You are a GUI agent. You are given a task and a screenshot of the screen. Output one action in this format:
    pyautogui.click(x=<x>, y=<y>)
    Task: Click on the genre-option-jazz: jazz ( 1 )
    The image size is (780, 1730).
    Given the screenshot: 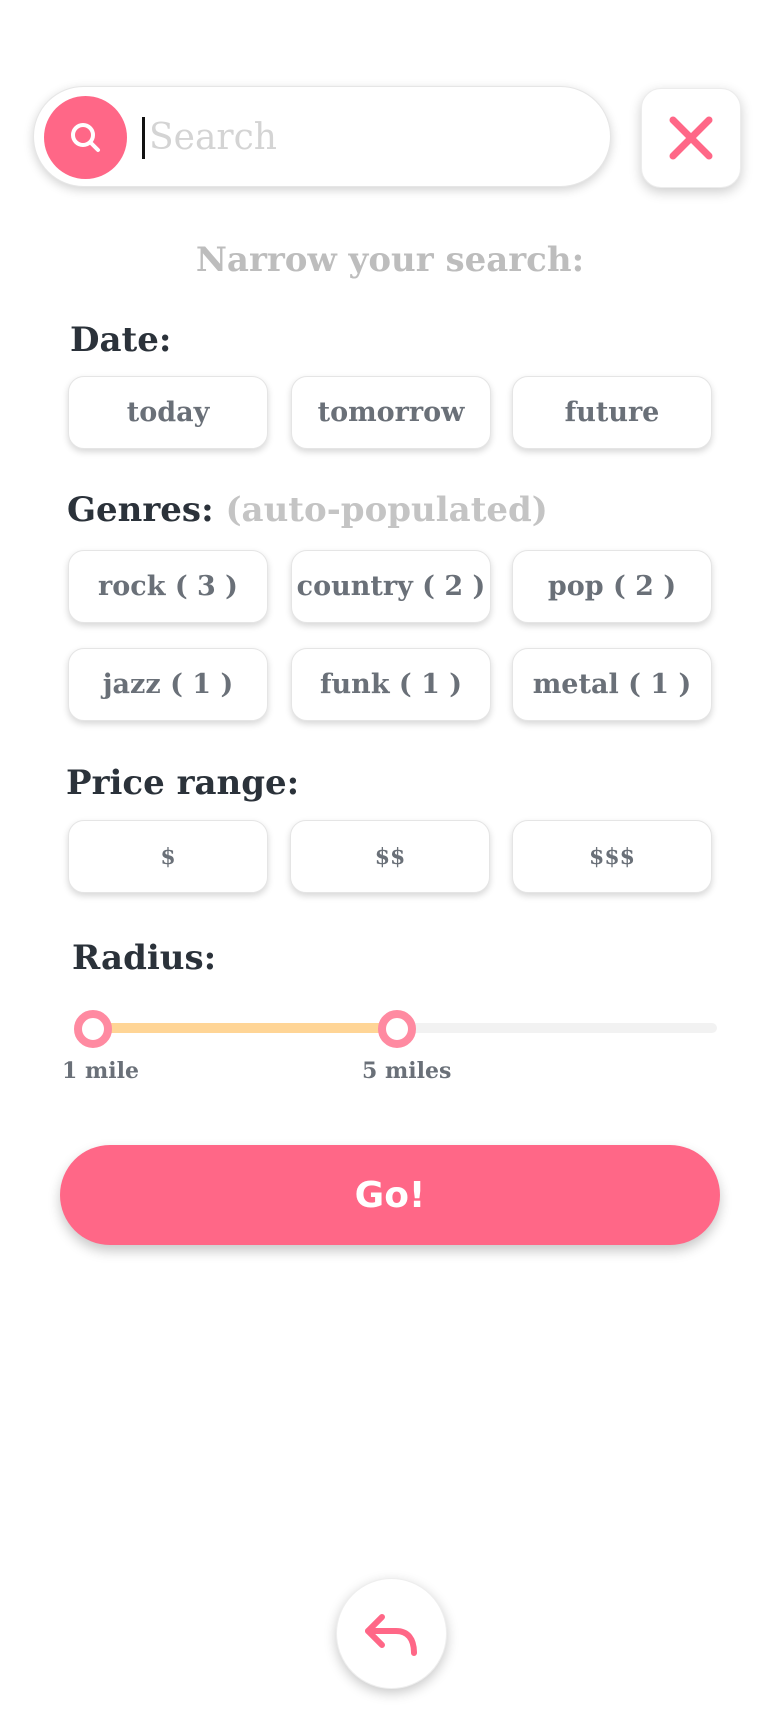 What is the action you would take?
    pyautogui.click(x=168, y=684)
    